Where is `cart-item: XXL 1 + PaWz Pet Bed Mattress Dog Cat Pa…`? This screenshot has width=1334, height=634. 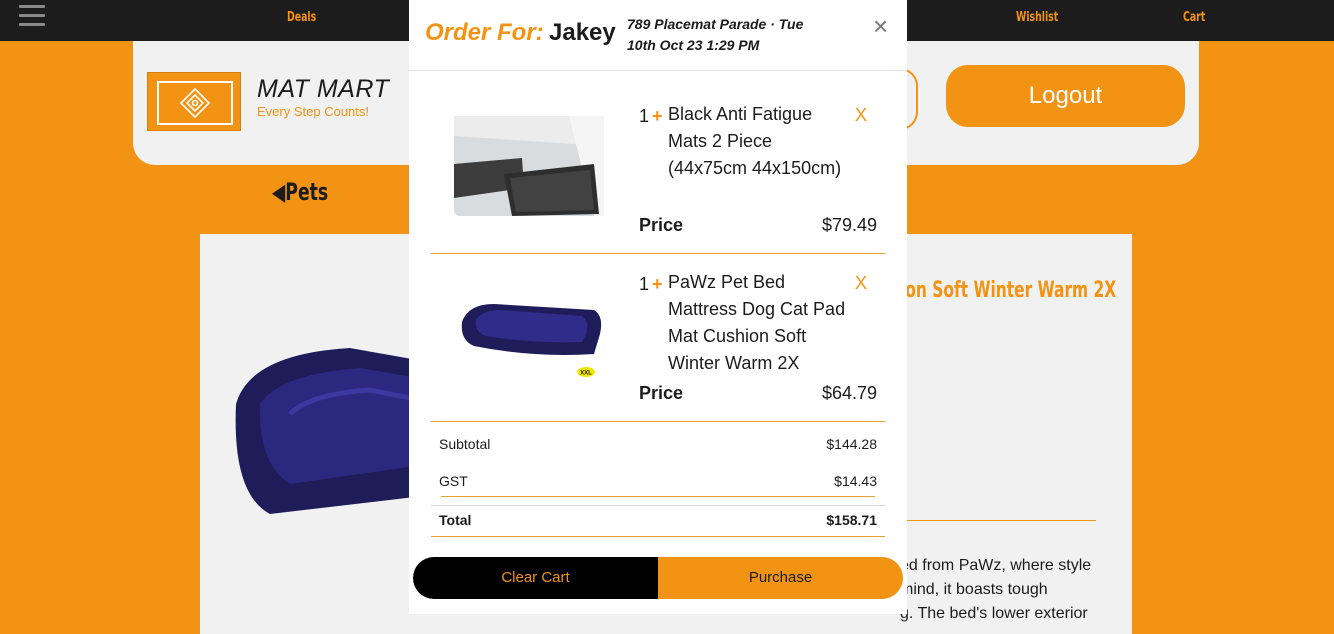 cart-item: XXL 1 + PaWz Pet Bed Mattress Dog Cat Pa… is located at coordinates (658, 345).